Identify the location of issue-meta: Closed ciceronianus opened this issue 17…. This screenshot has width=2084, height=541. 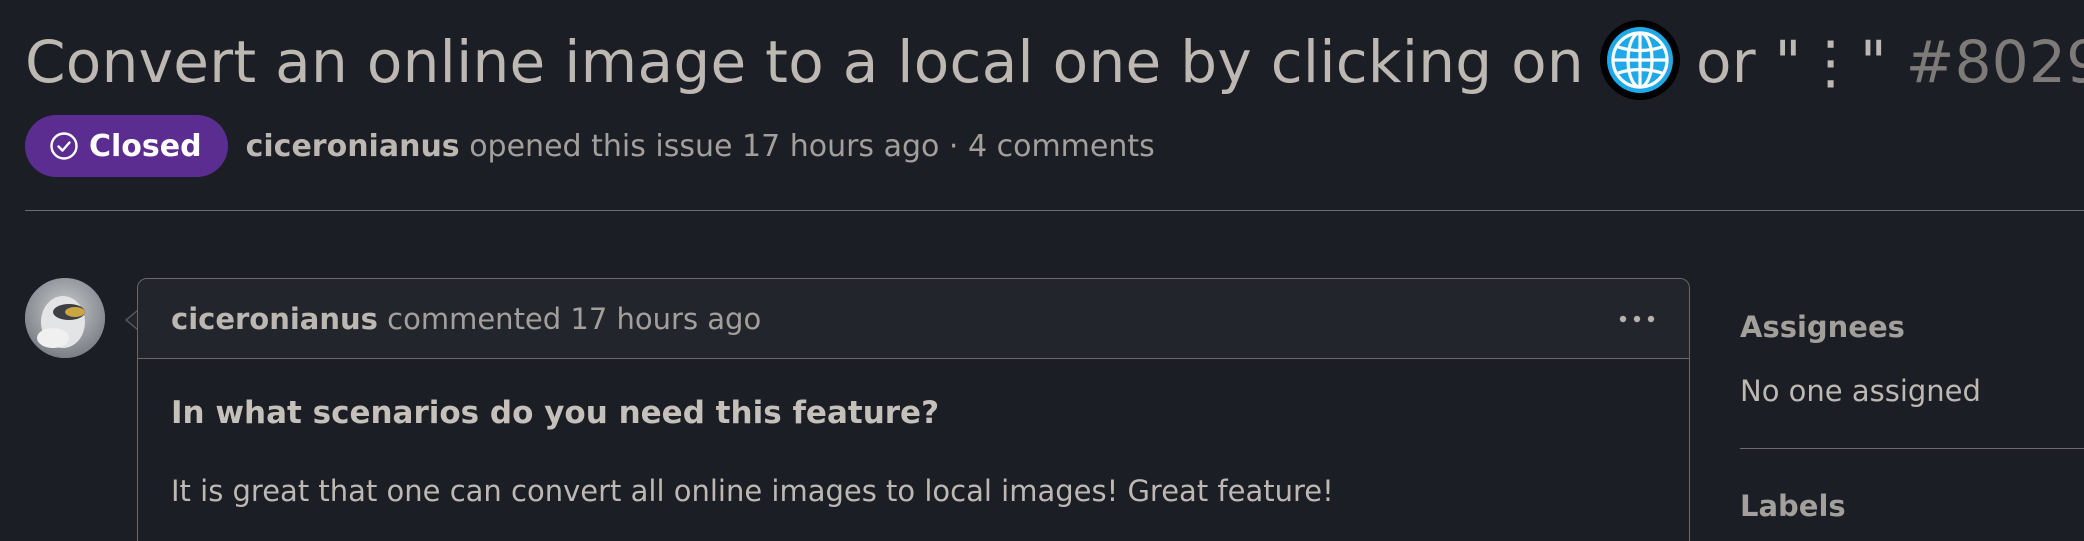
(590, 146).